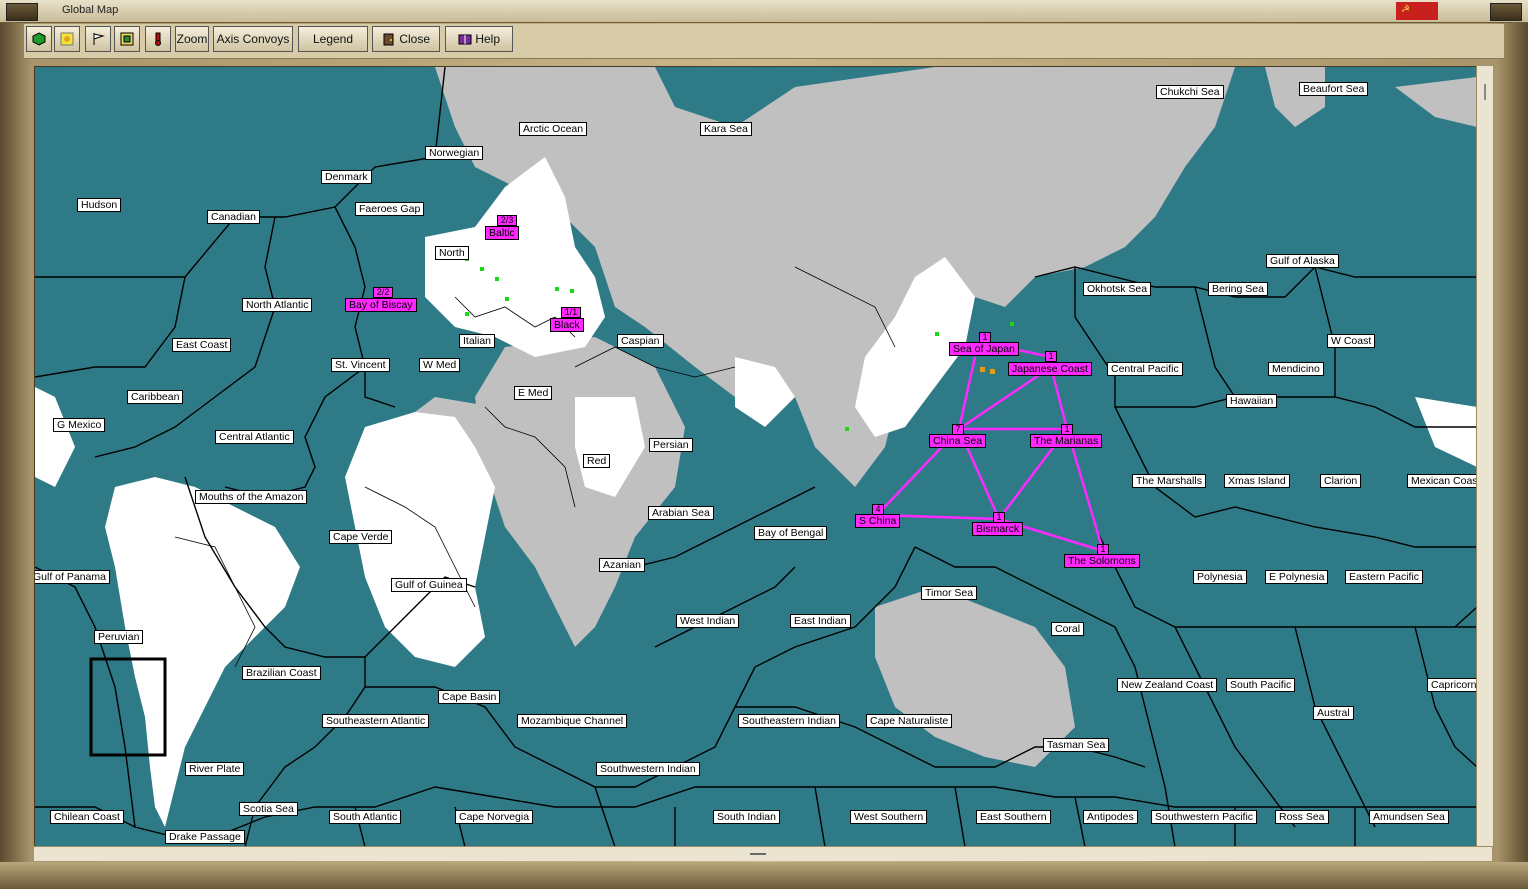  What do you see at coordinates (533, 393) in the screenshot?
I see `sea-zone-label: E Med` at bounding box center [533, 393].